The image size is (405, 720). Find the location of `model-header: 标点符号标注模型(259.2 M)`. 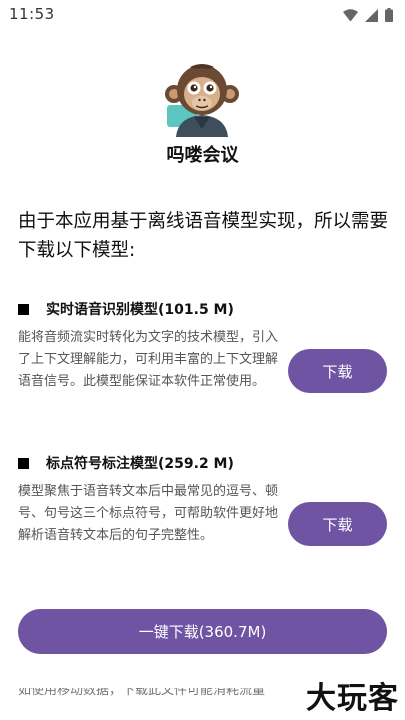

model-header: 标点符号标注模型(259.2 M) is located at coordinates (203, 463).